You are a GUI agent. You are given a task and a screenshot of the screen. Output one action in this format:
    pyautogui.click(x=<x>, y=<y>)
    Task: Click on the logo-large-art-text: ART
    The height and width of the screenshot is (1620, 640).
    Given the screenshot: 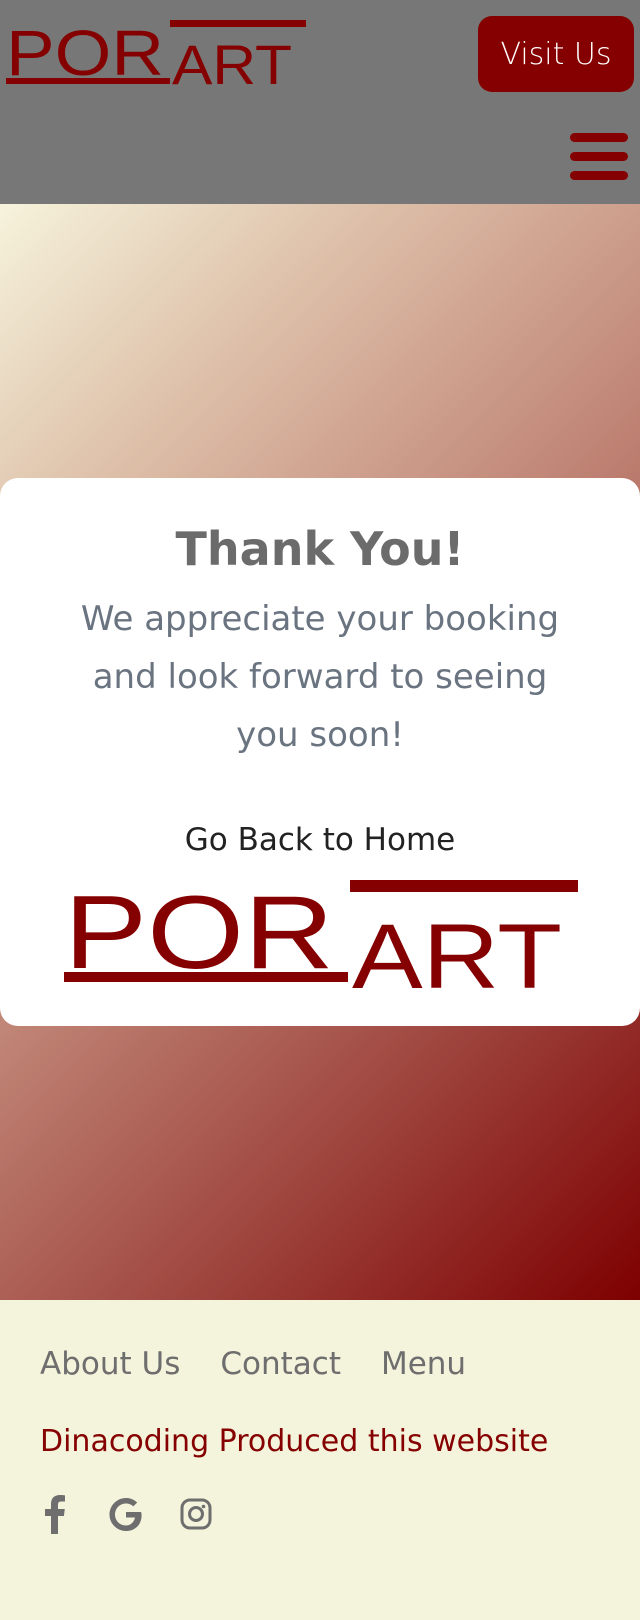 What is the action you would take?
    pyautogui.click(x=457, y=948)
    